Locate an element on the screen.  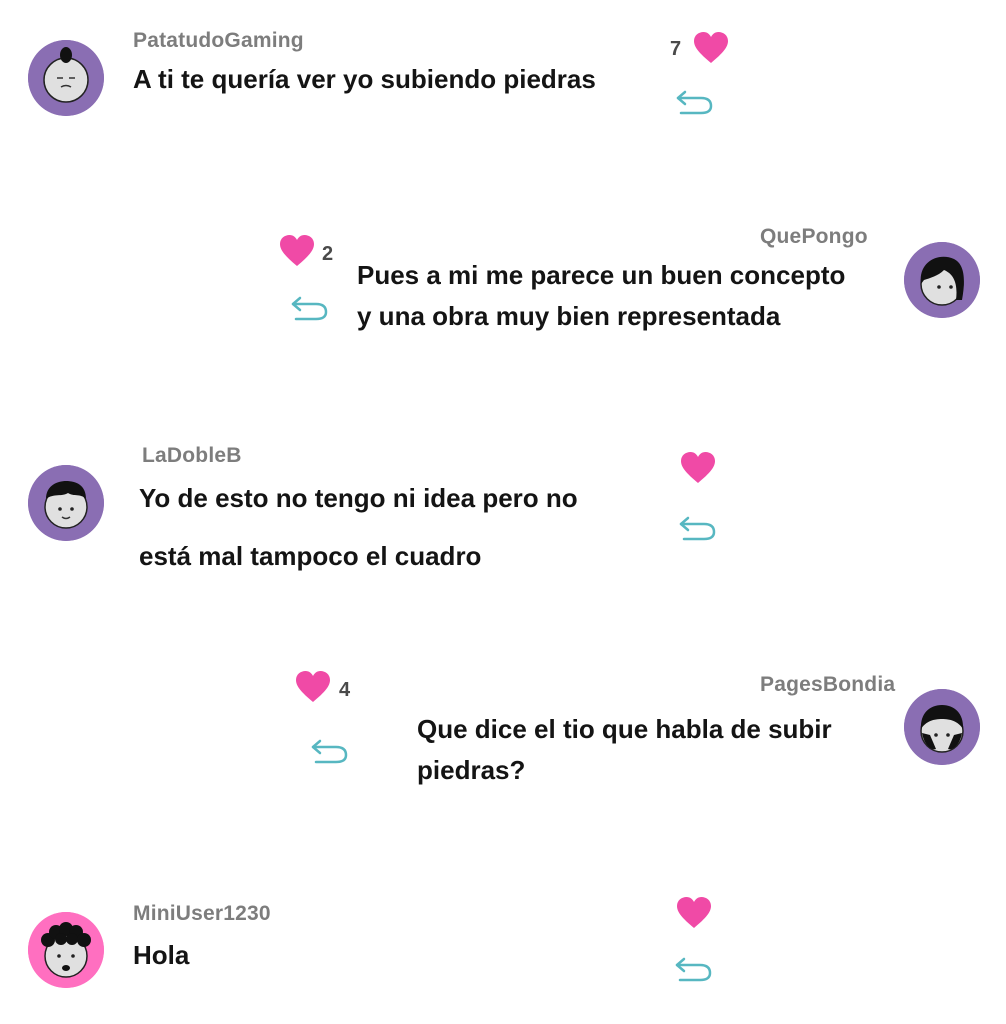
like-count: 4 is located at coordinates (345, 690).